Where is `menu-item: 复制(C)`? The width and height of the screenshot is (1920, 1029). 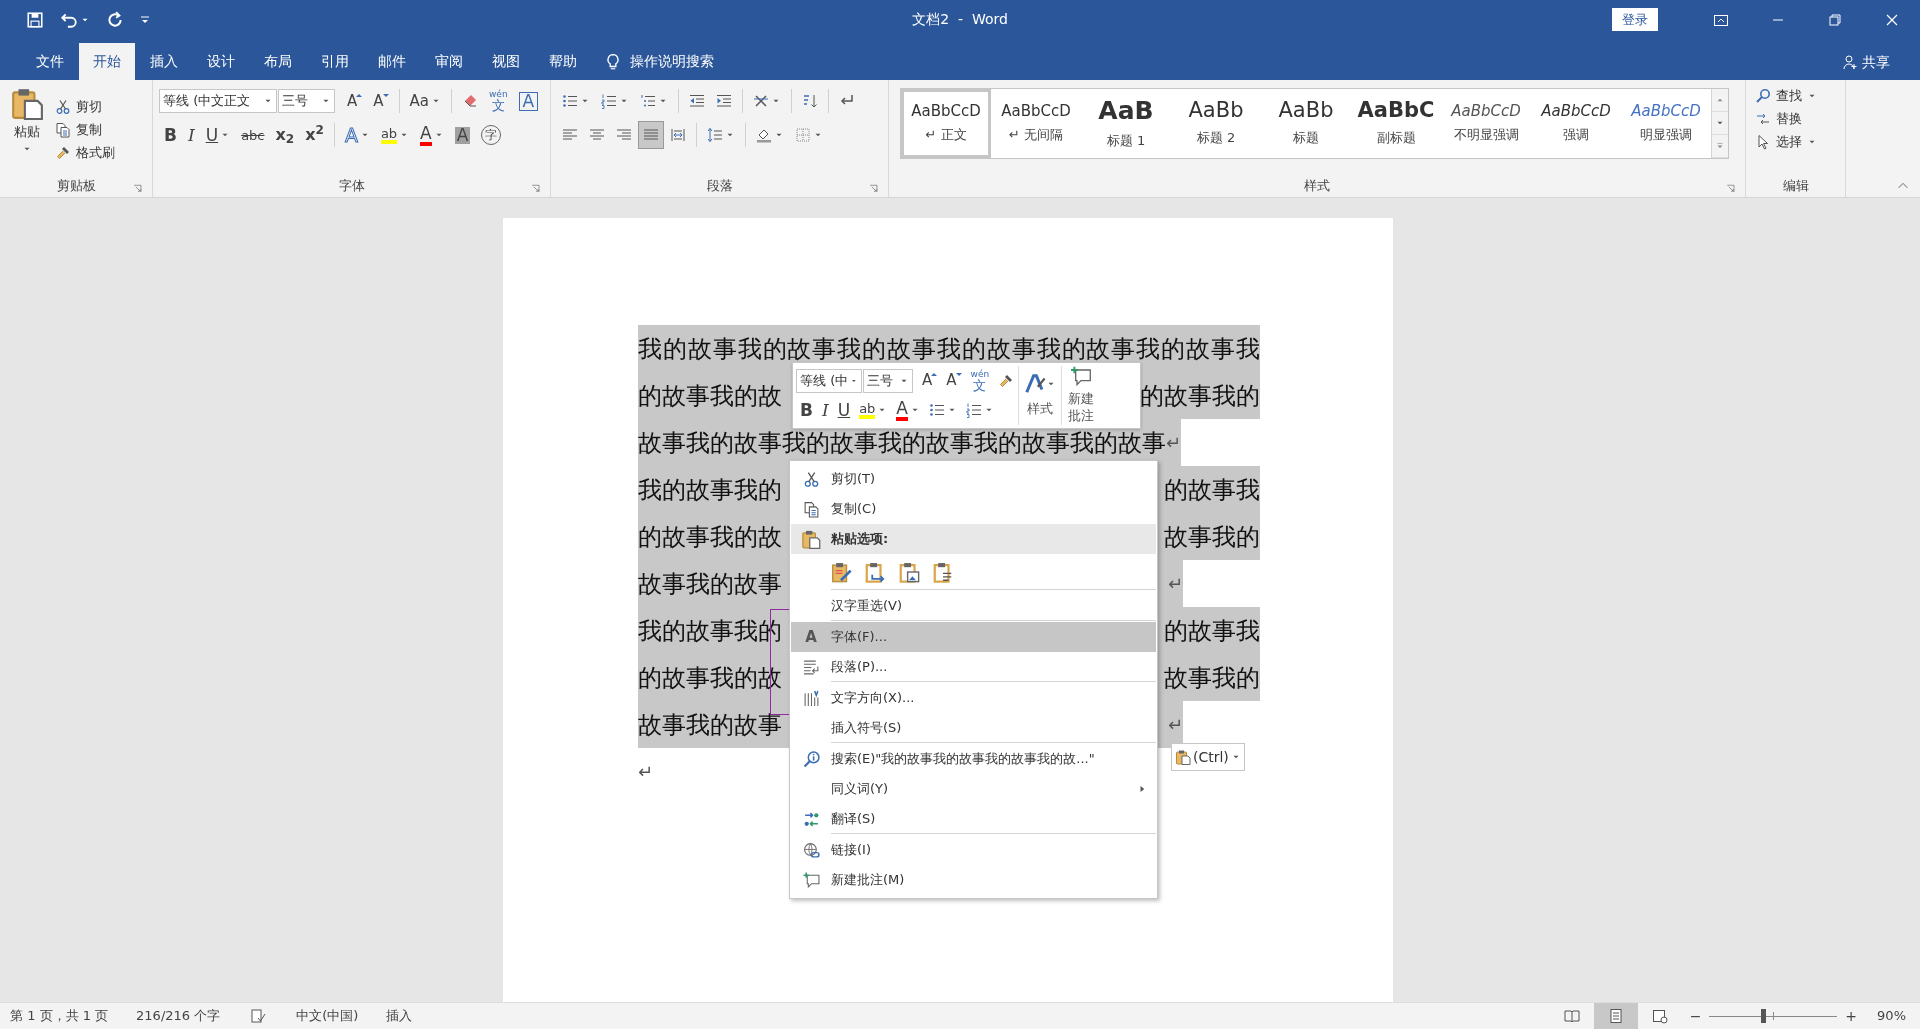 menu-item: 复制(C) is located at coordinates (973, 509).